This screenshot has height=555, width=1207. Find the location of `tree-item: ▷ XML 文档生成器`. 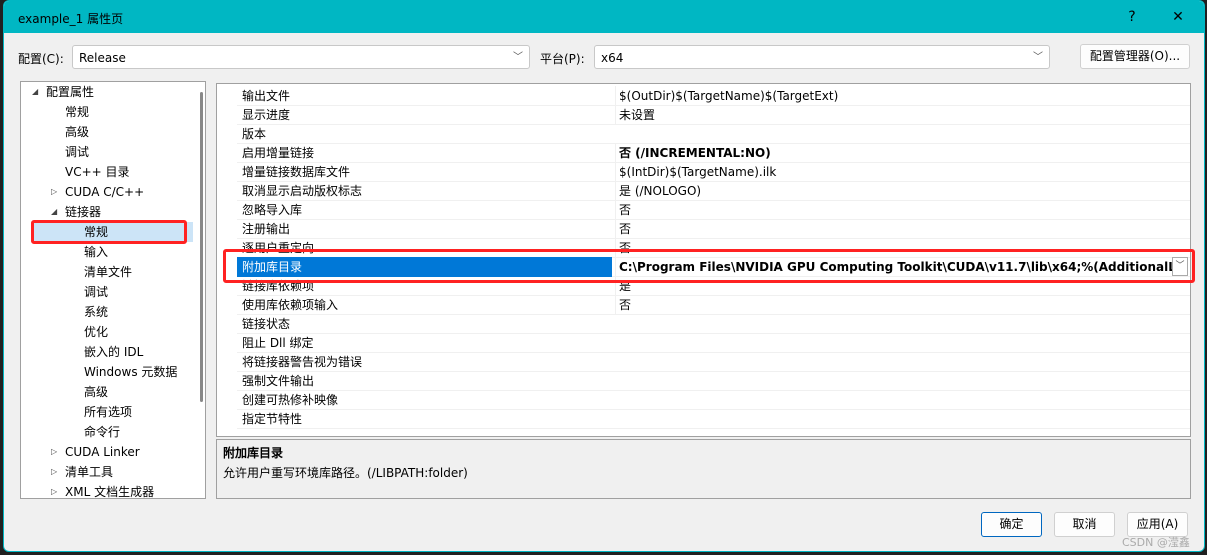

tree-item: ▷ XML 文档生成器 is located at coordinates (107, 490).